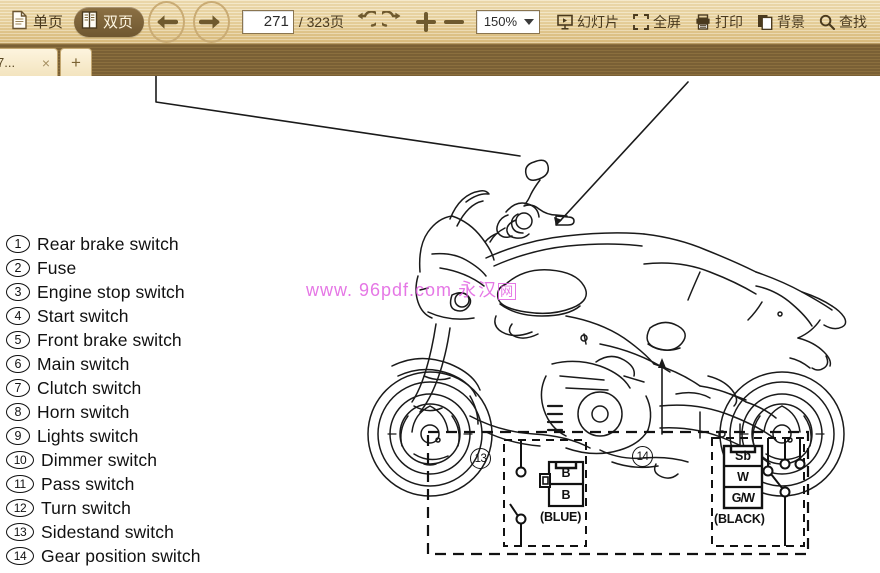 The image size is (880, 573). I want to click on list-item: 9 Lights switch, so click(126, 436).